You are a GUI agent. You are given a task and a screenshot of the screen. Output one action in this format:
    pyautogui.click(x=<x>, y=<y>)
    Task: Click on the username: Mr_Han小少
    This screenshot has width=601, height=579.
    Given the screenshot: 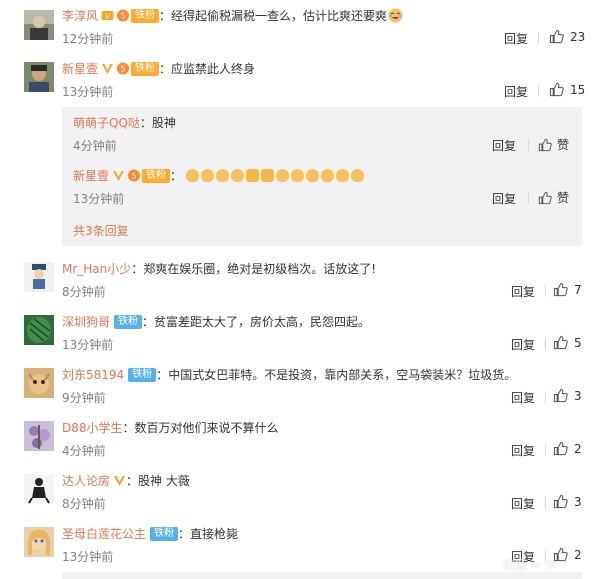 What is the action you would take?
    pyautogui.click(x=96, y=268)
    